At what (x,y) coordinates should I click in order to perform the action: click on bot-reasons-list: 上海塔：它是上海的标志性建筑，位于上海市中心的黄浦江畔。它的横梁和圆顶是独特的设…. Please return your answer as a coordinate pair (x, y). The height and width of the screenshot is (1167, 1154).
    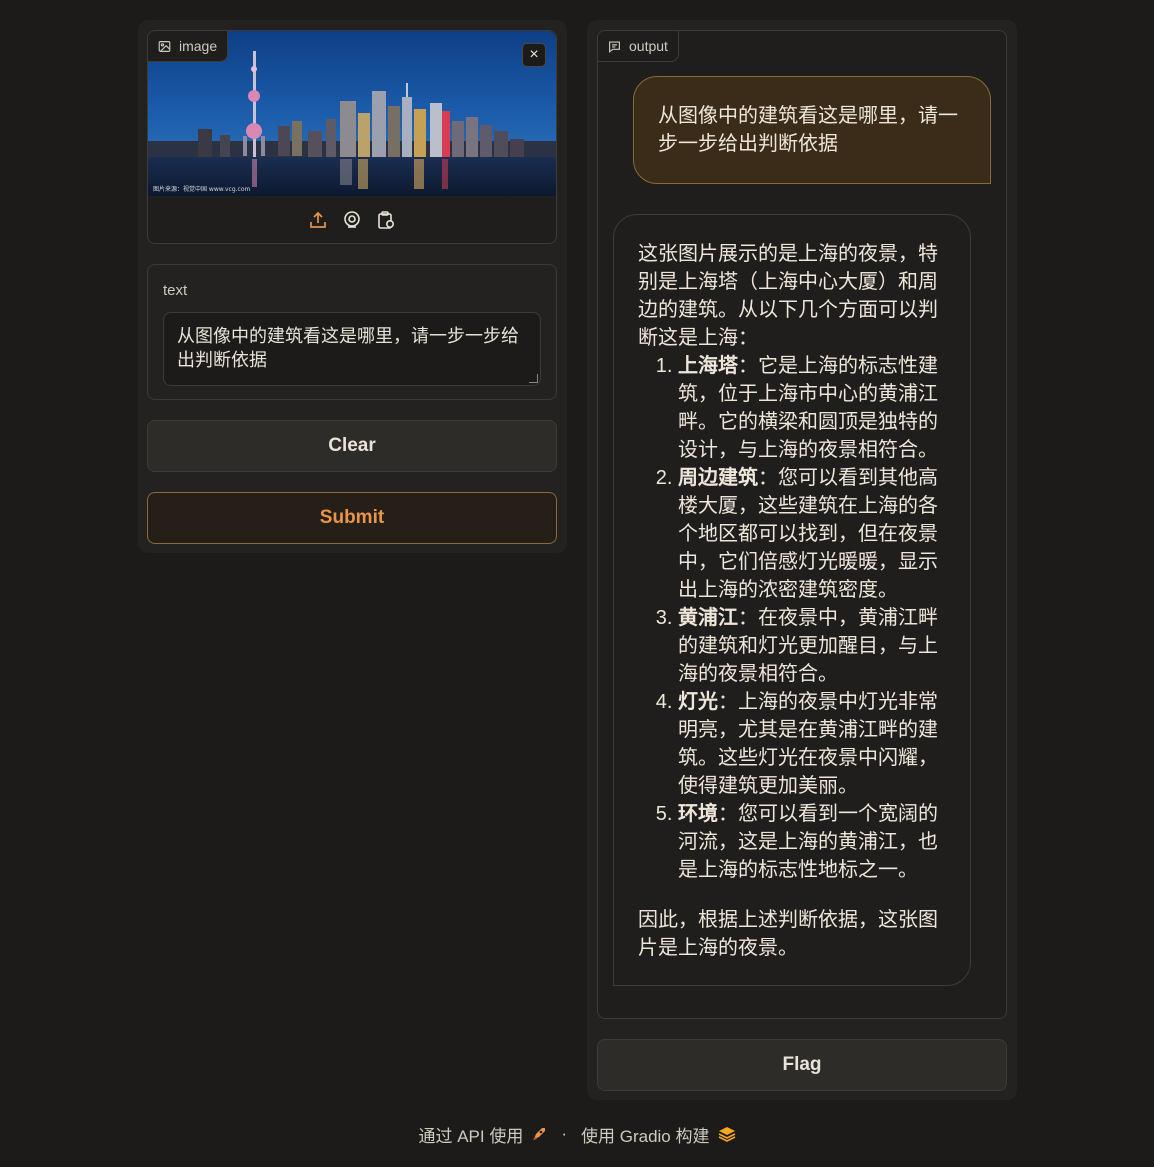
    Looking at the image, I should click on (792, 618).